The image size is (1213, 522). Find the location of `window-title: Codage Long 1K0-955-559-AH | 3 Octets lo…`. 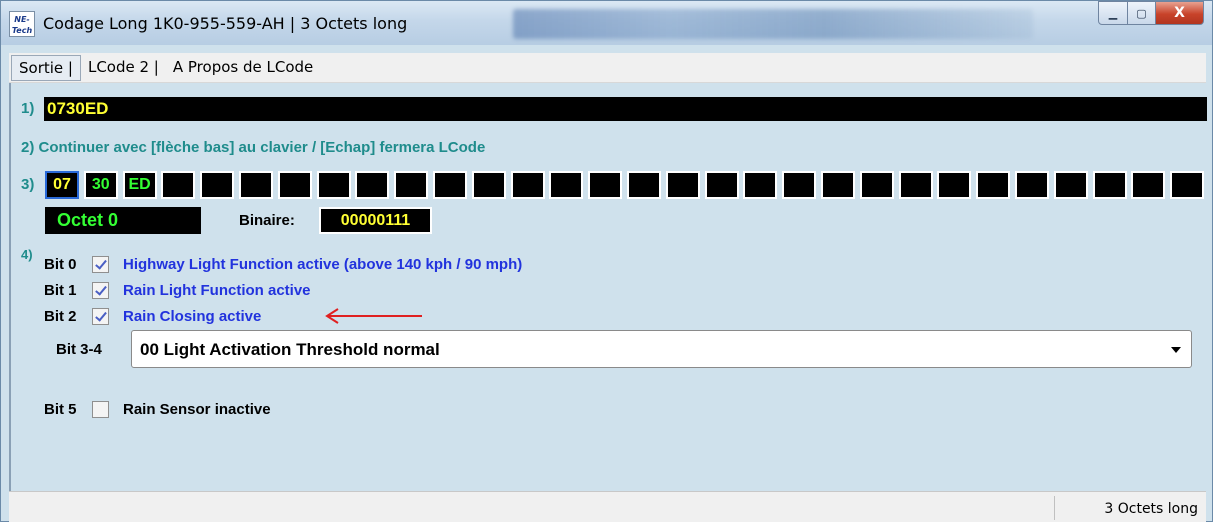

window-title: Codage Long 1K0-955-559-AH | 3 Octets lo… is located at coordinates (225, 23).